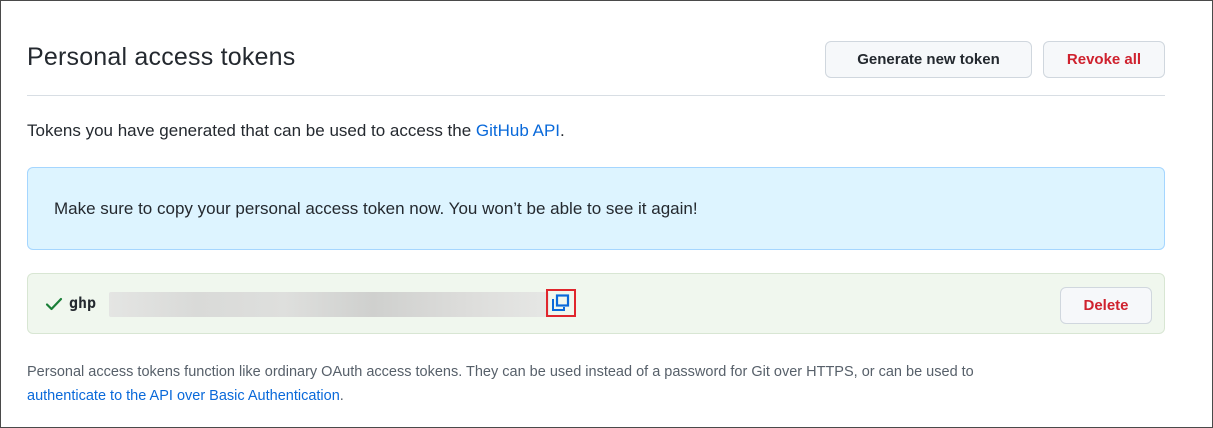 The image size is (1213, 428). Describe the element at coordinates (562, 130) in the screenshot. I see `description-suffix: .` at that location.